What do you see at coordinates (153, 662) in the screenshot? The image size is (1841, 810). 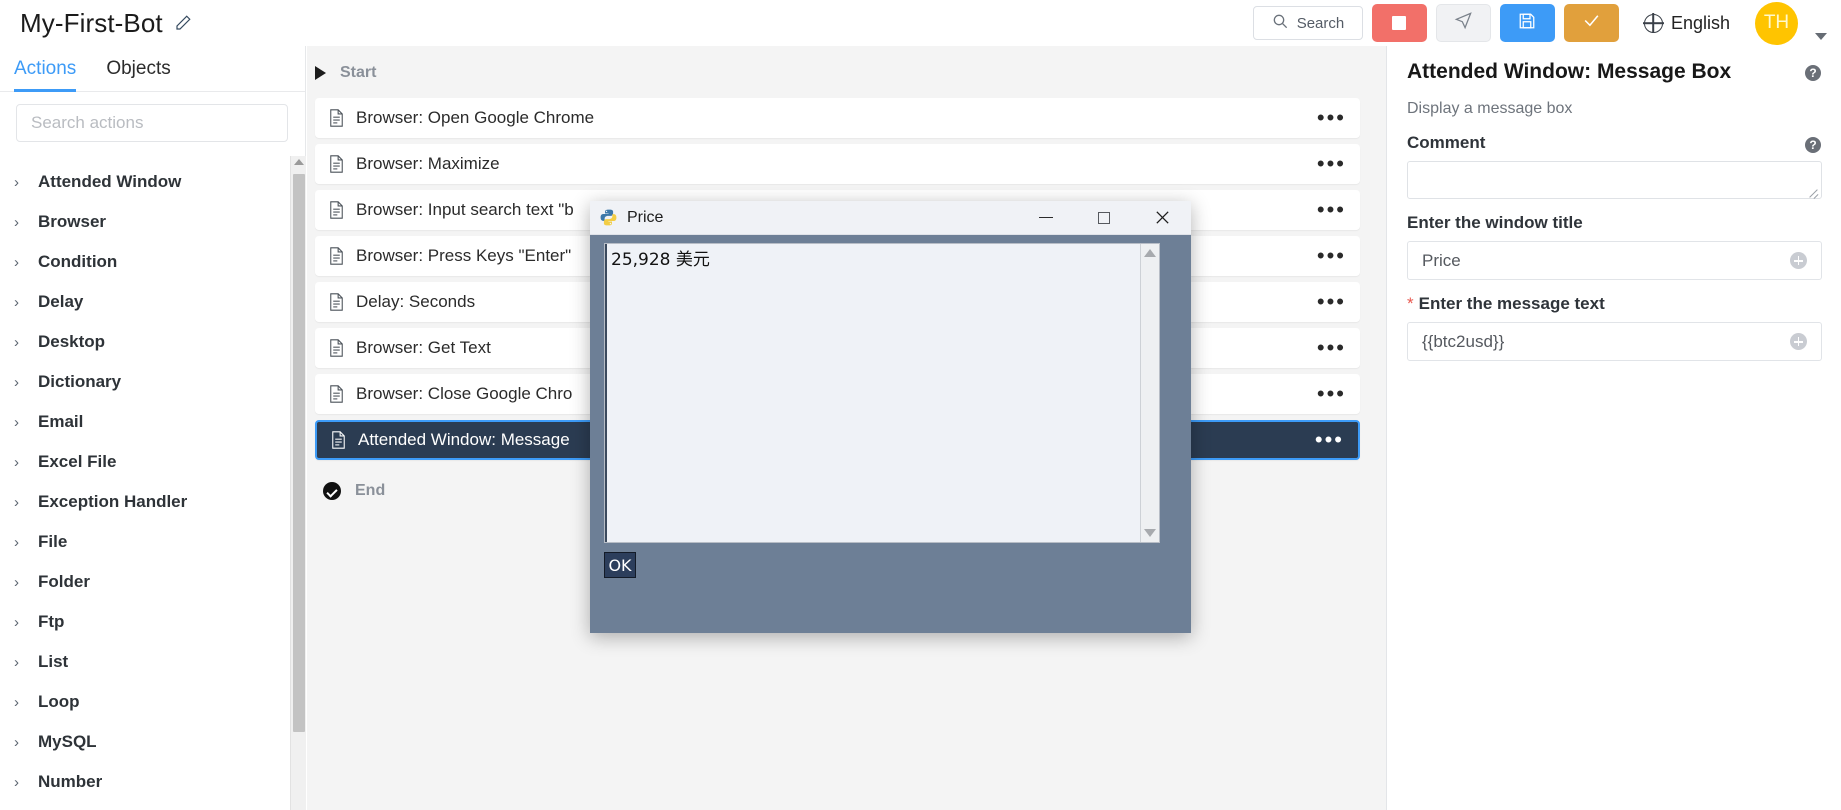 I see `sidebar-item-list: › List` at bounding box center [153, 662].